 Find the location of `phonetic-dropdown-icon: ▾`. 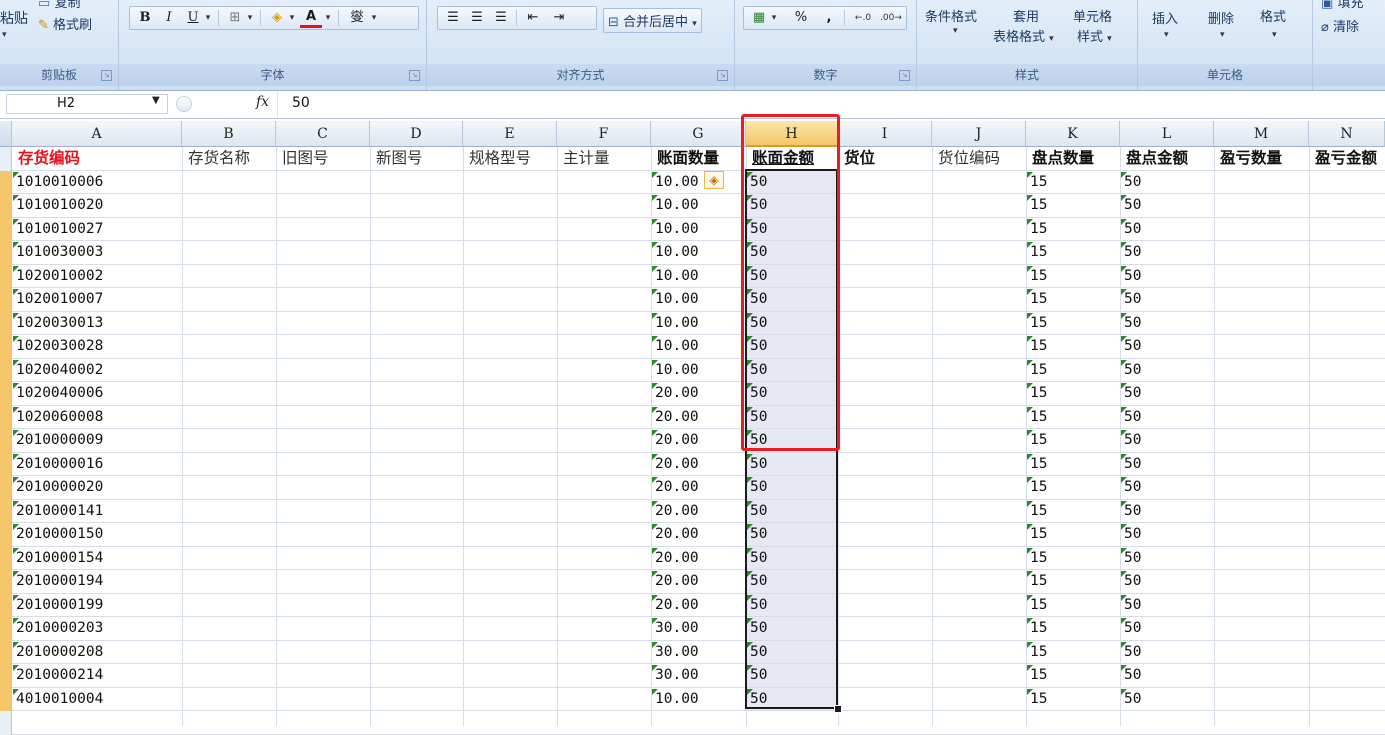

phonetic-dropdown-icon: ▾ is located at coordinates (374, 18).